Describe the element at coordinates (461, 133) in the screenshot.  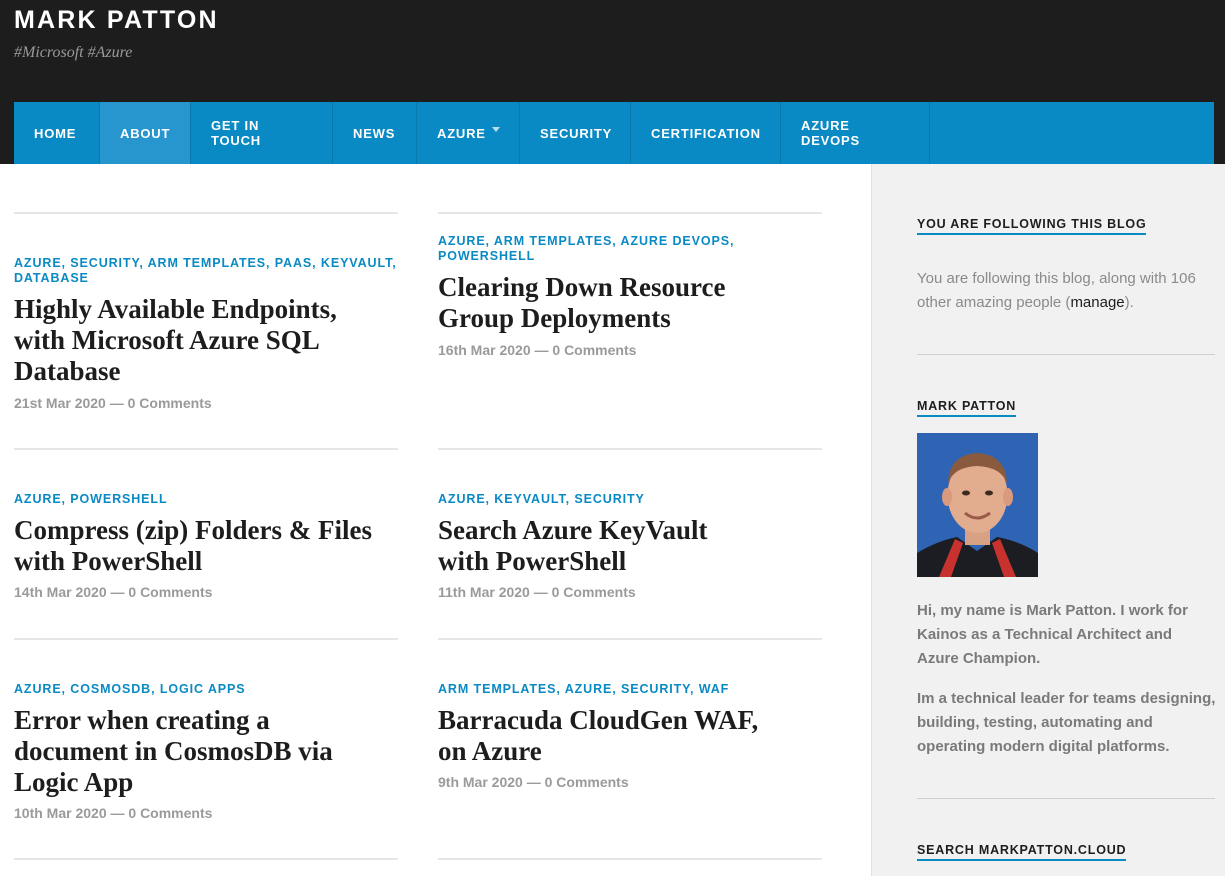
I see `nav-label: AZURE` at that location.